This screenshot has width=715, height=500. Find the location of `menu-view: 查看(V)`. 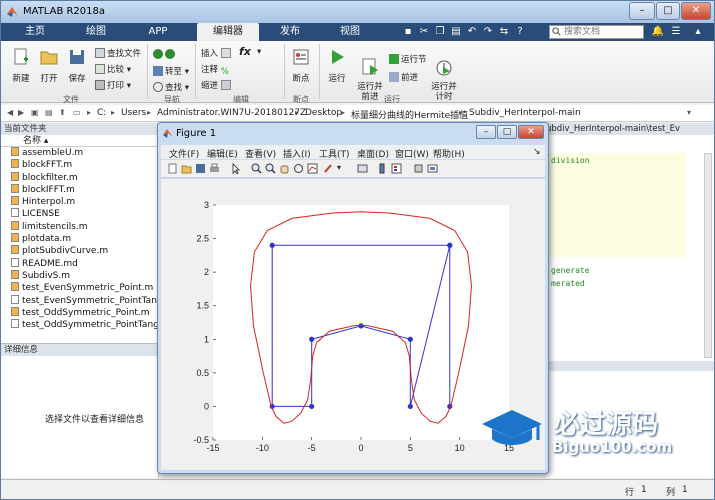

menu-view: 查看(V) is located at coordinates (260, 153).